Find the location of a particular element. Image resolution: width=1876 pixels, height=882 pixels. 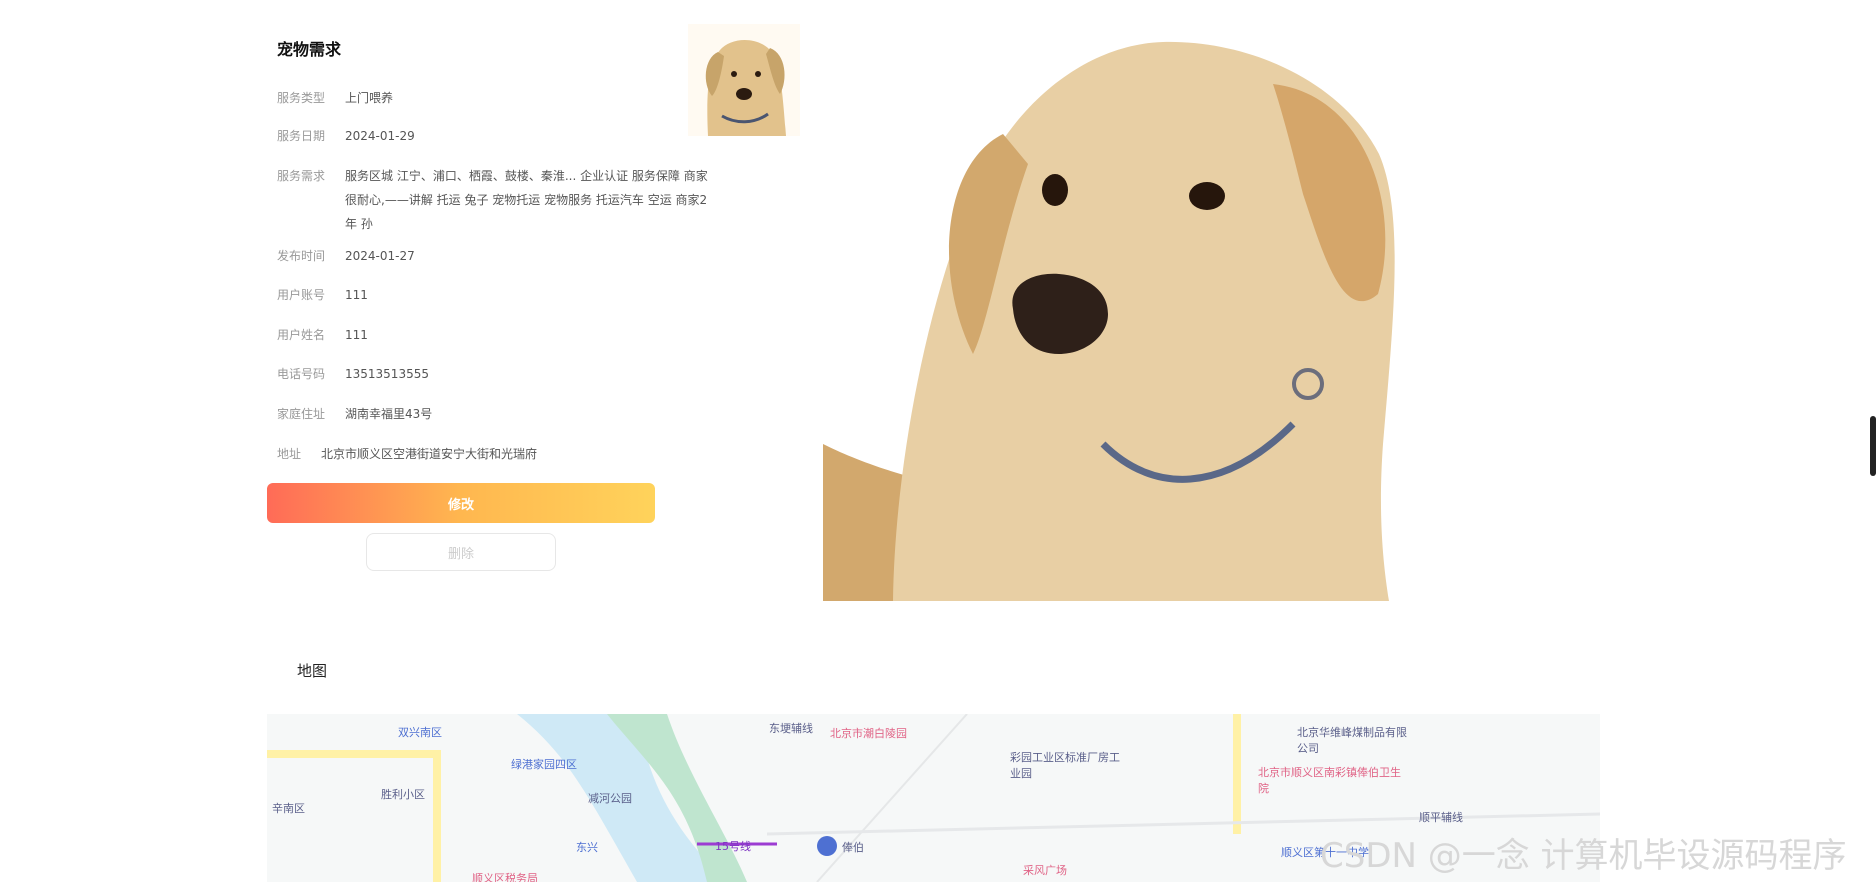

pet-thumbnail-image is located at coordinates (744, 80).